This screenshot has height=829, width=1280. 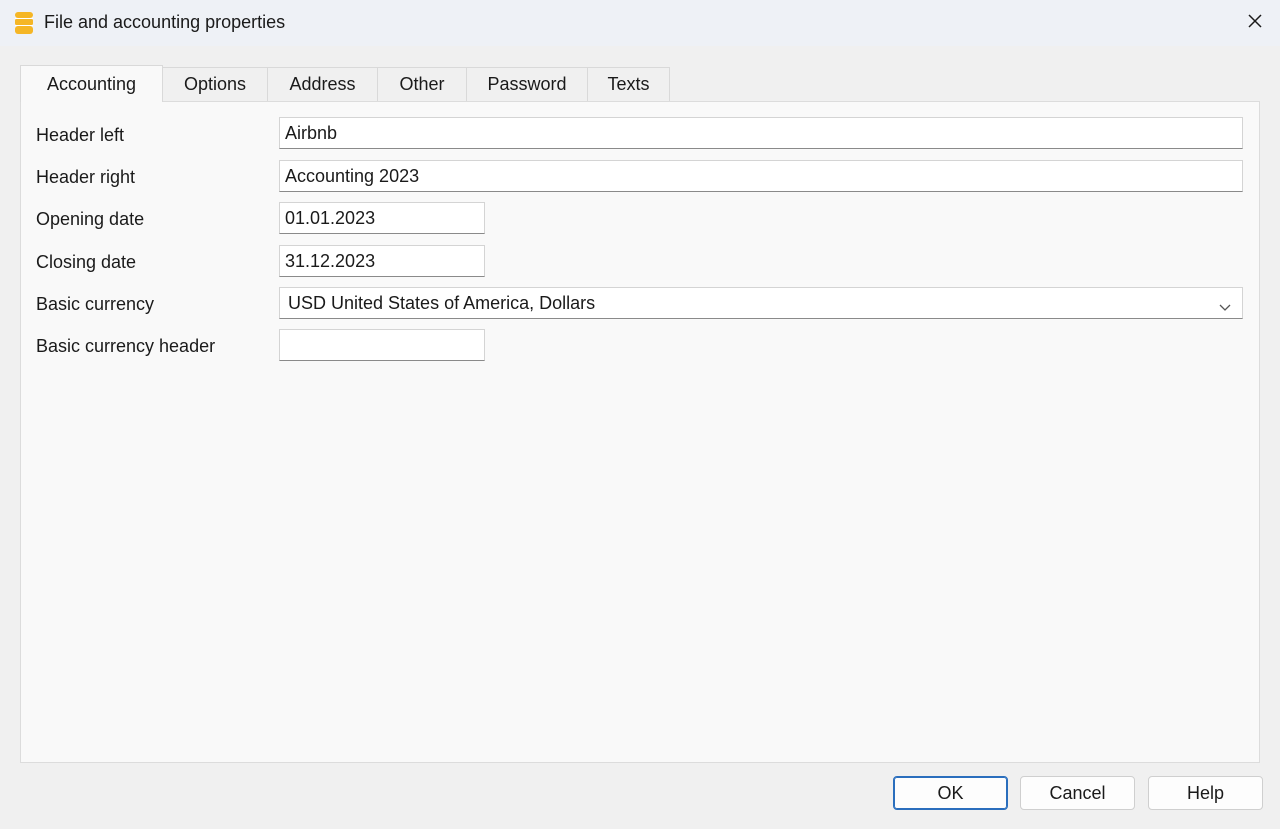 I want to click on chevron-down-icon, so click(x=1225, y=307).